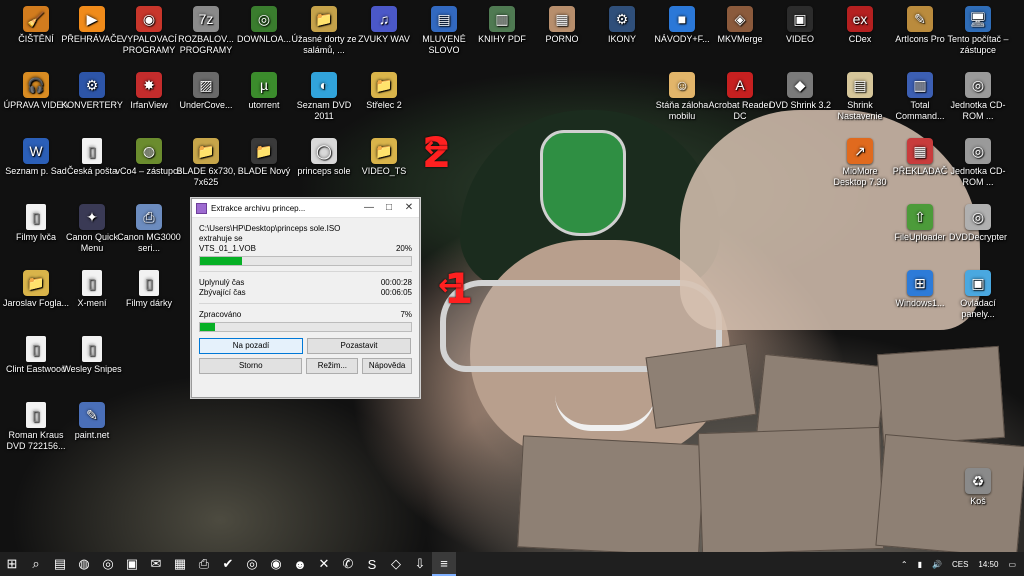  What do you see at coordinates (305, 271) in the screenshot?
I see `divider` at bounding box center [305, 271].